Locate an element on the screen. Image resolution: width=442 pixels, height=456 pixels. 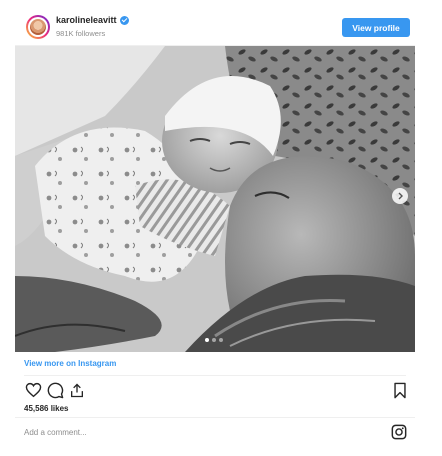
view-profile-button: View profile is located at coordinates (376, 27).